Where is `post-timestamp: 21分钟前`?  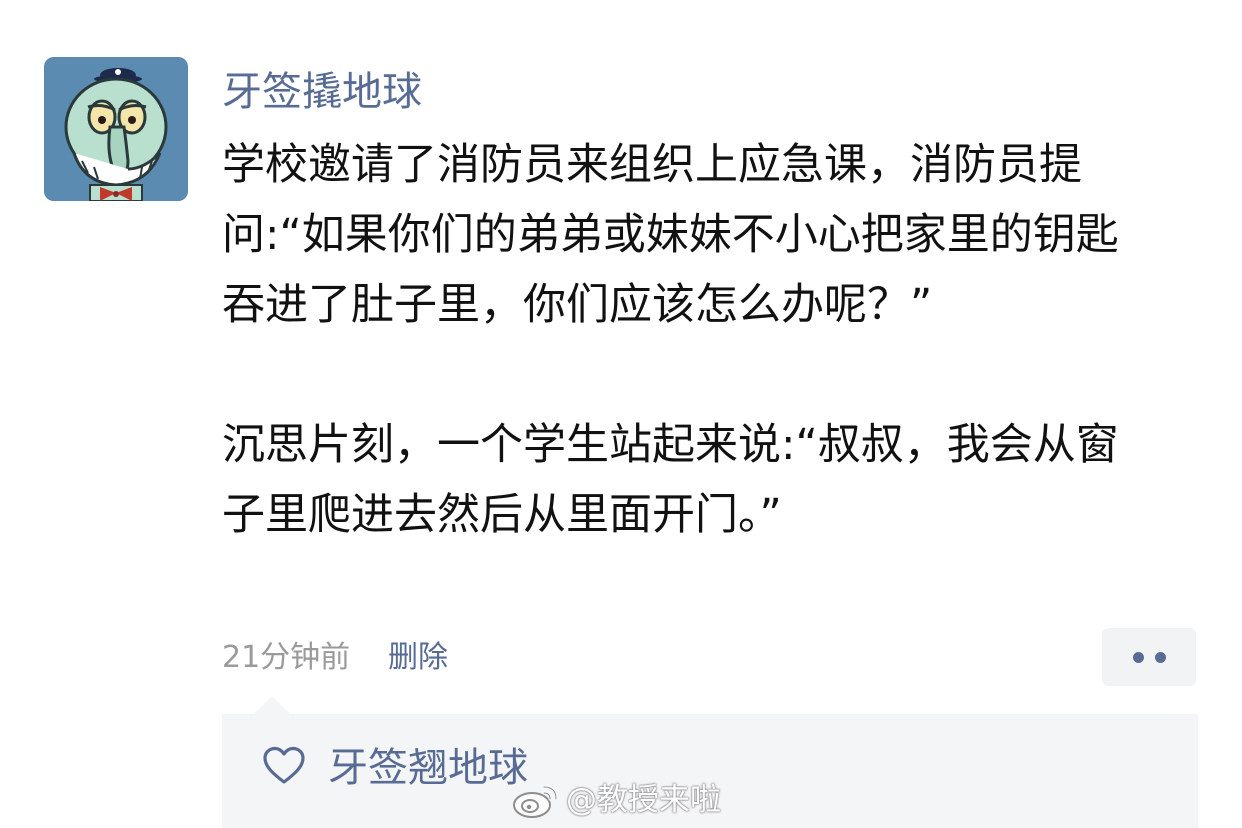
post-timestamp: 21分钟前 is located at coordinates (286, 657).